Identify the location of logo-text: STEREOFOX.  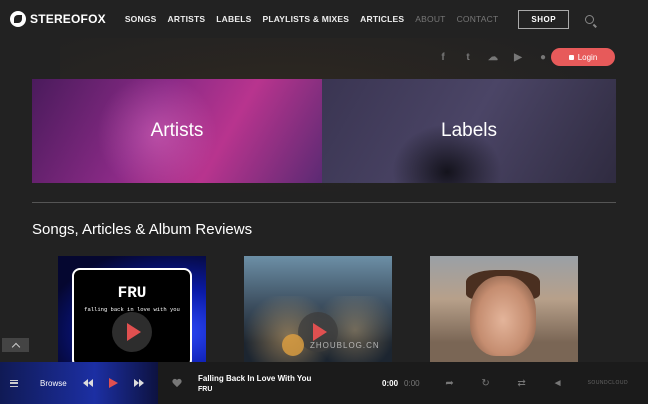
(68, 19).